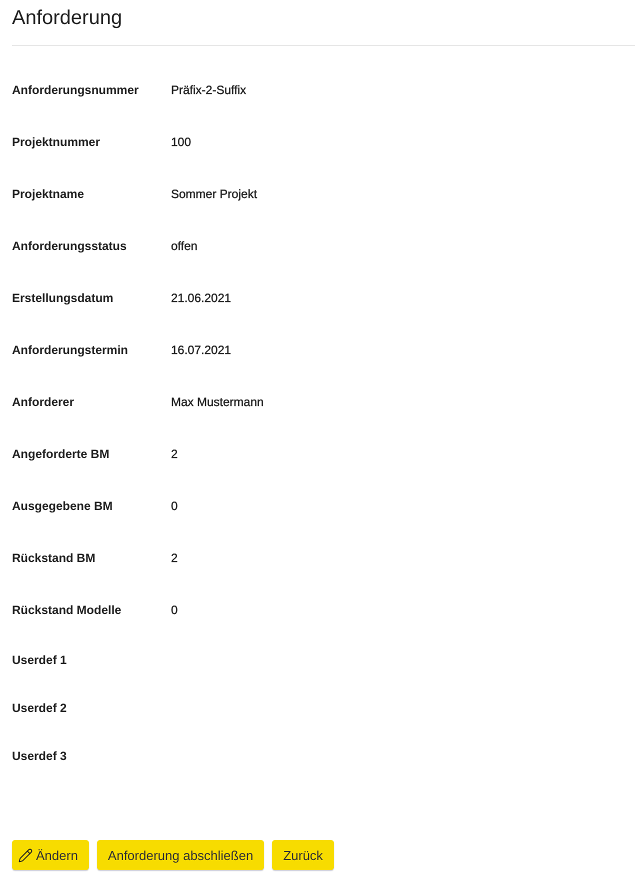 The image size is (635, 875). Describe the element at coordinates (67, 610) in the screenshot. I see `field-label: Rückstand Modelle` at that location.